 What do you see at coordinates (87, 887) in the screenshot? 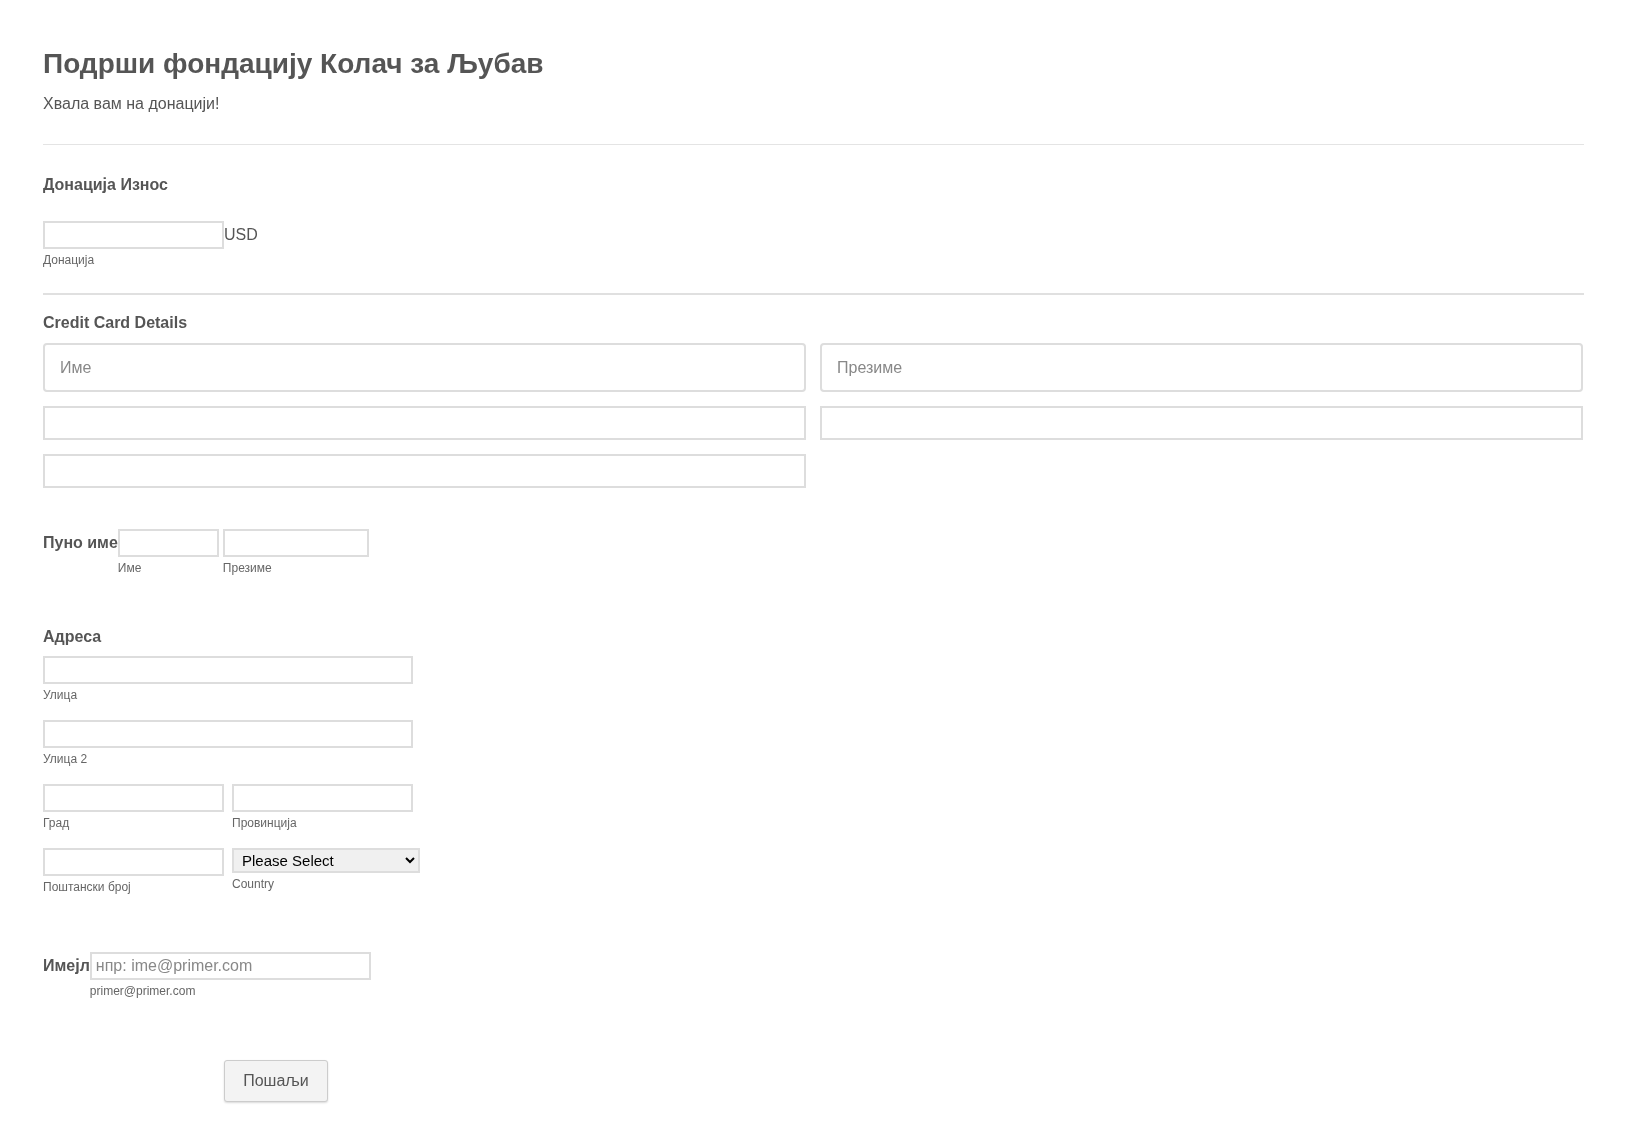
I see `field-sublabel: Поштански број` at bounding box center [87, 887].